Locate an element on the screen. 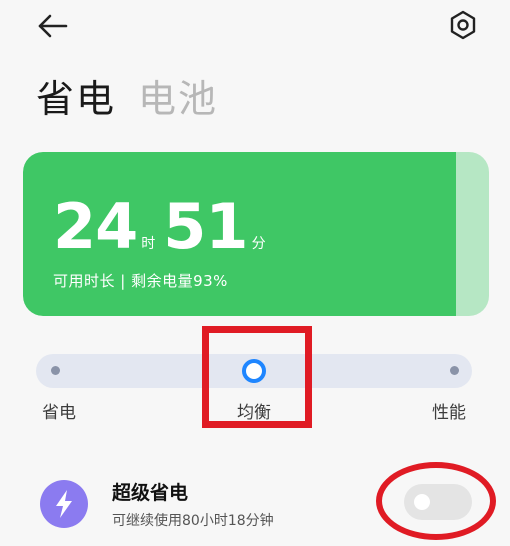 This screenshot has width=510, height=546. lightning-bolt-icon is located at coordinates (64, 504).